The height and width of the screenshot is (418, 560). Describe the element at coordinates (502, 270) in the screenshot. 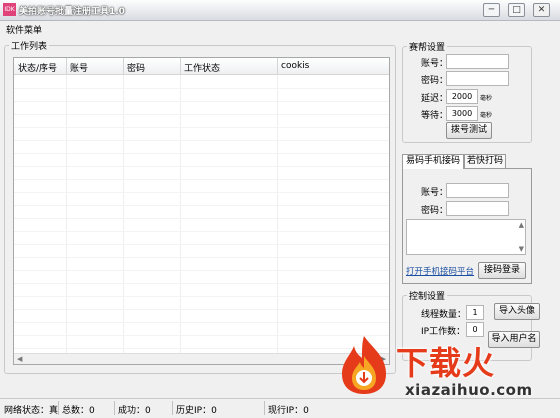

I see `sms-login-button: 接码登录` at that location.